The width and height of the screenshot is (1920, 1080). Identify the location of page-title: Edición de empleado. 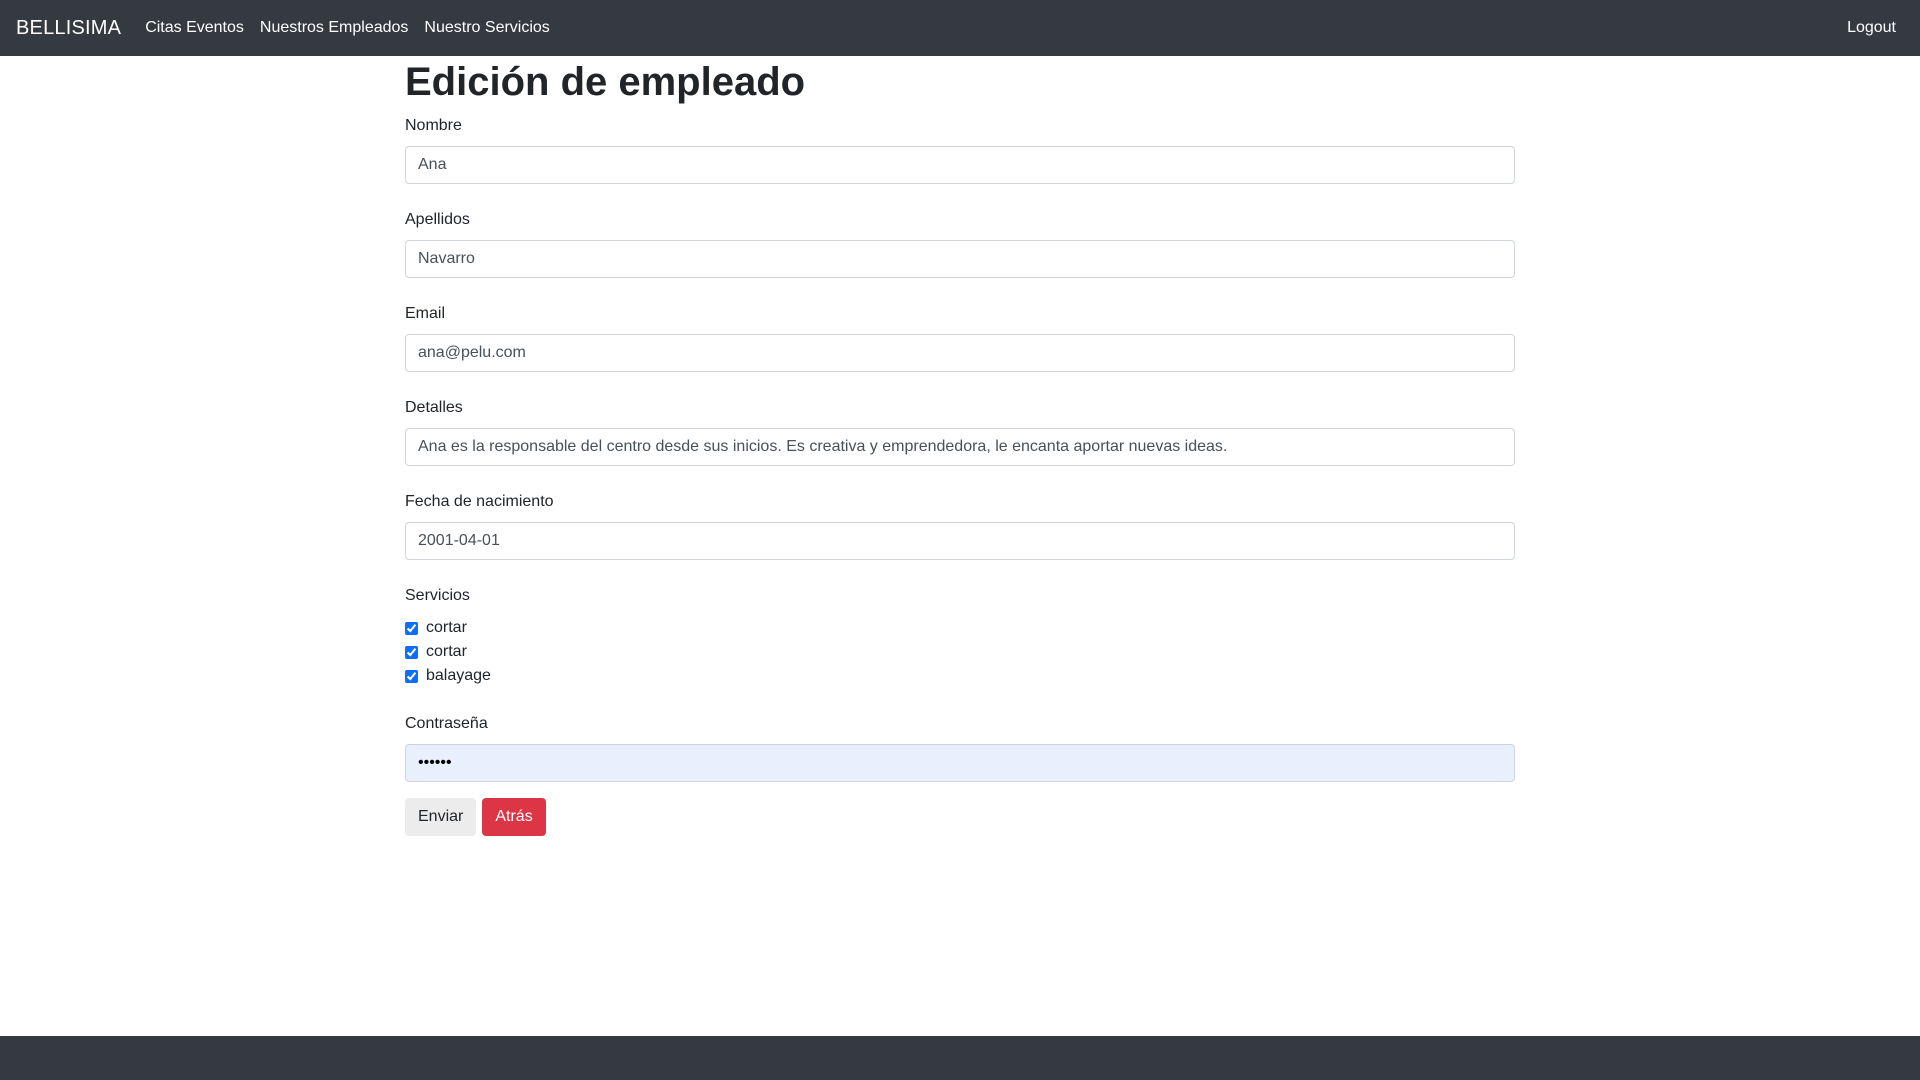
(605, 82).